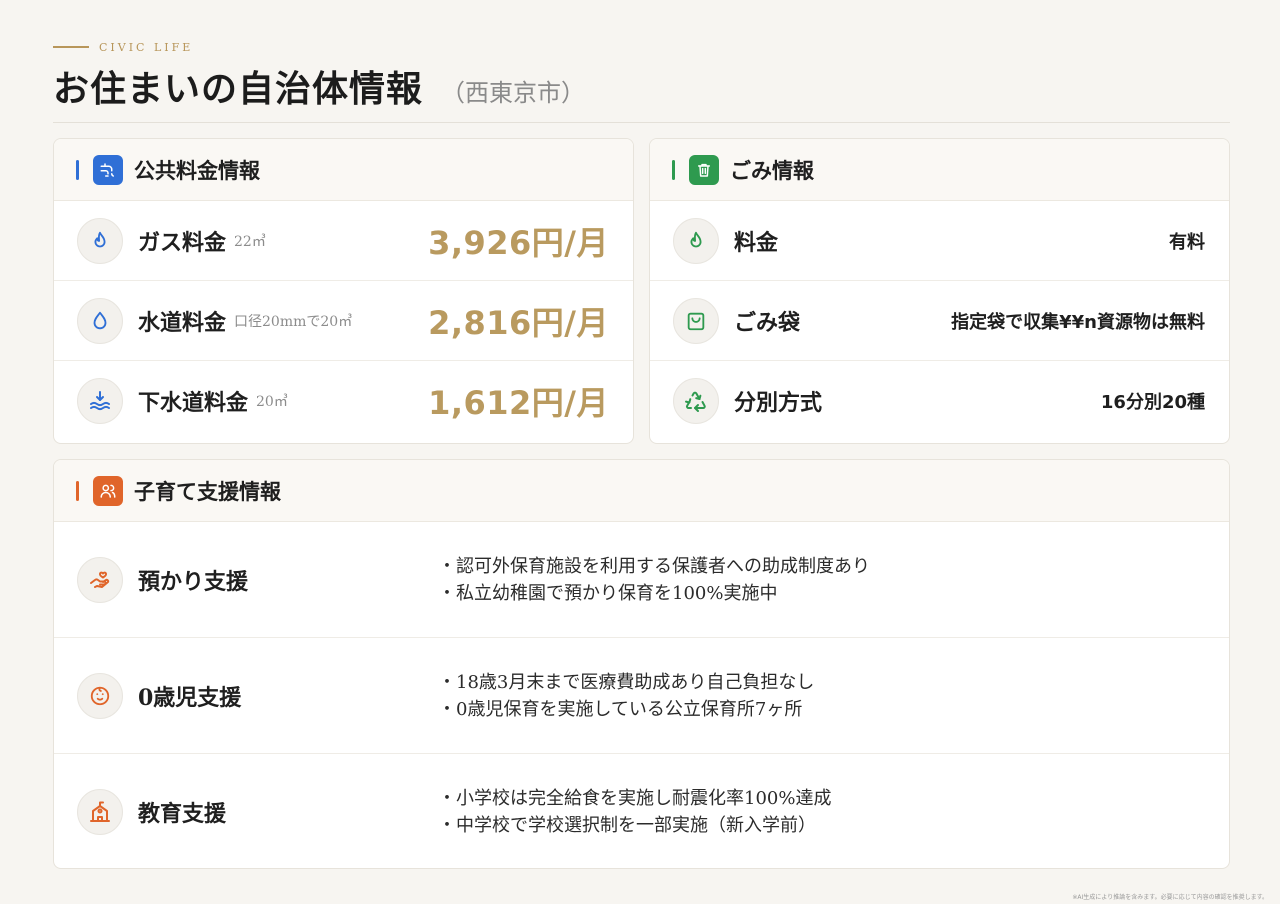  I want to click on childcare-point: 小学校は完全給食を実施し耐震化率100%達成, so click(634, 798).